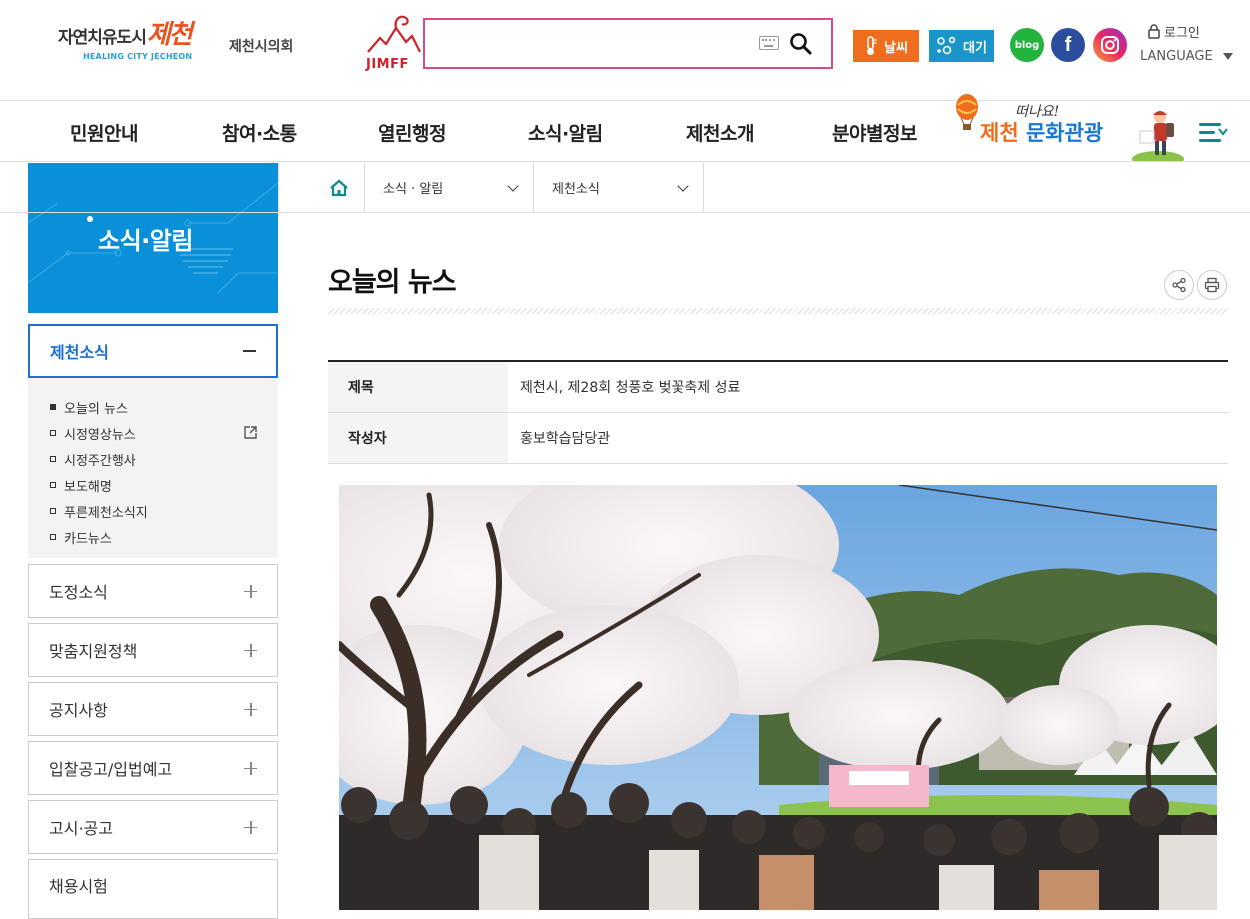 The image size is (1250, 919). What do you see at coordinates (394, 34) in the screenshot?
I see `jimff-mountain-icon` at bounding box center [394, 34].